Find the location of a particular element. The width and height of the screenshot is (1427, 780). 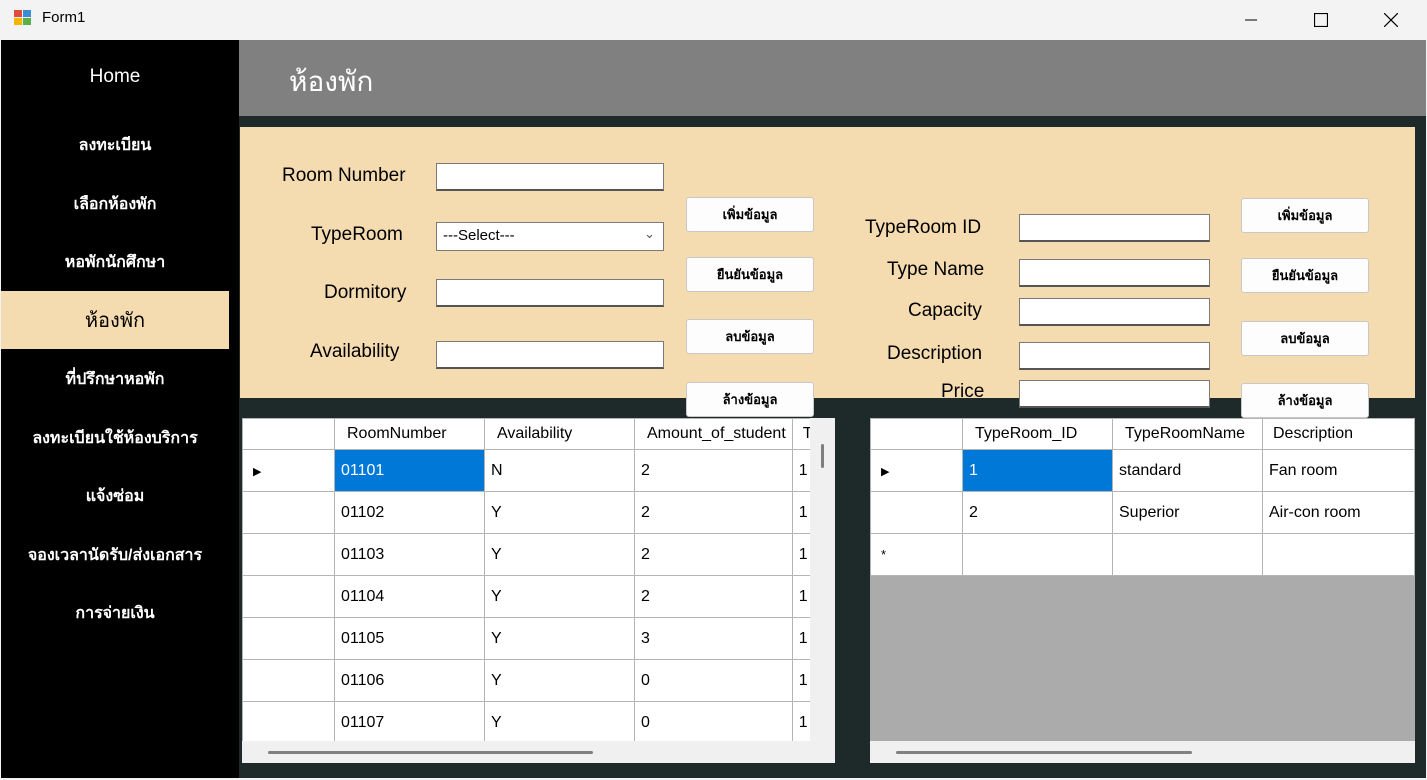

description-field is located at coordinates (1114, 356).